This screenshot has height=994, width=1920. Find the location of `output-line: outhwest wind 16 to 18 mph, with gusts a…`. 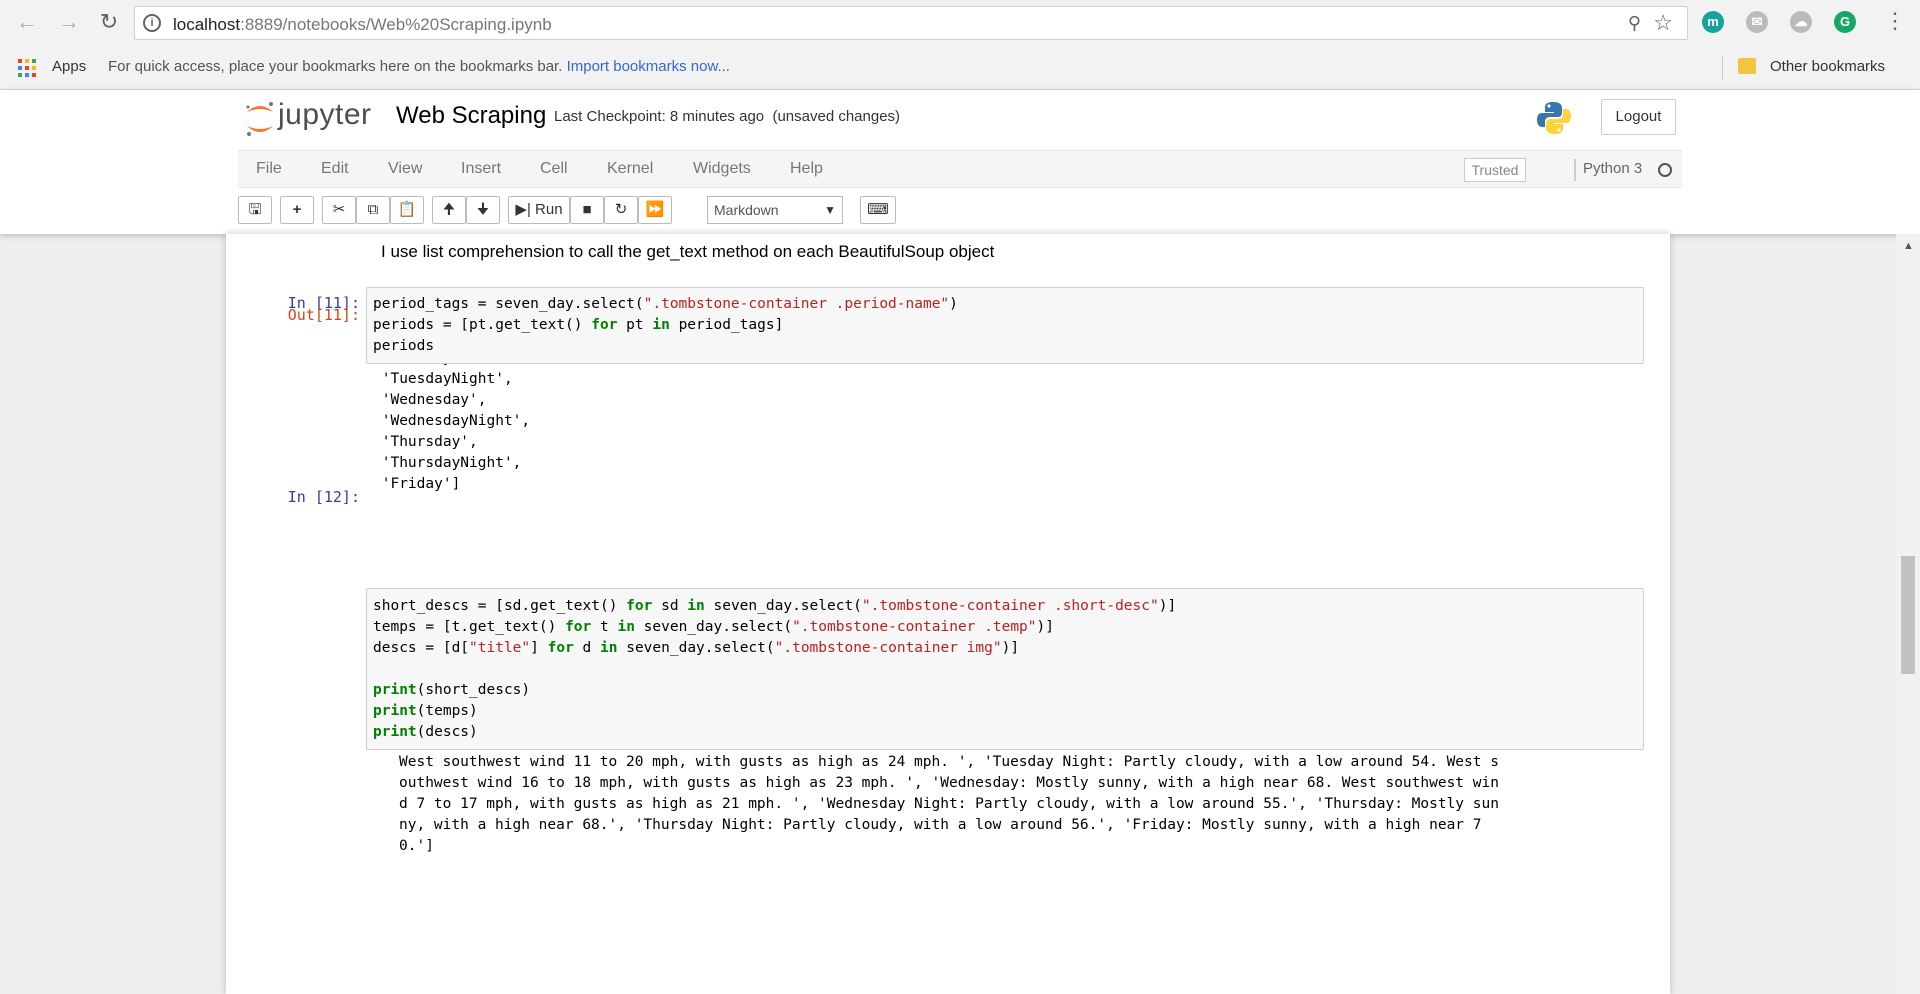

output-line: outhwest wind 16 to 18 mph, with gusts a… is located at coordinates (949, 783).